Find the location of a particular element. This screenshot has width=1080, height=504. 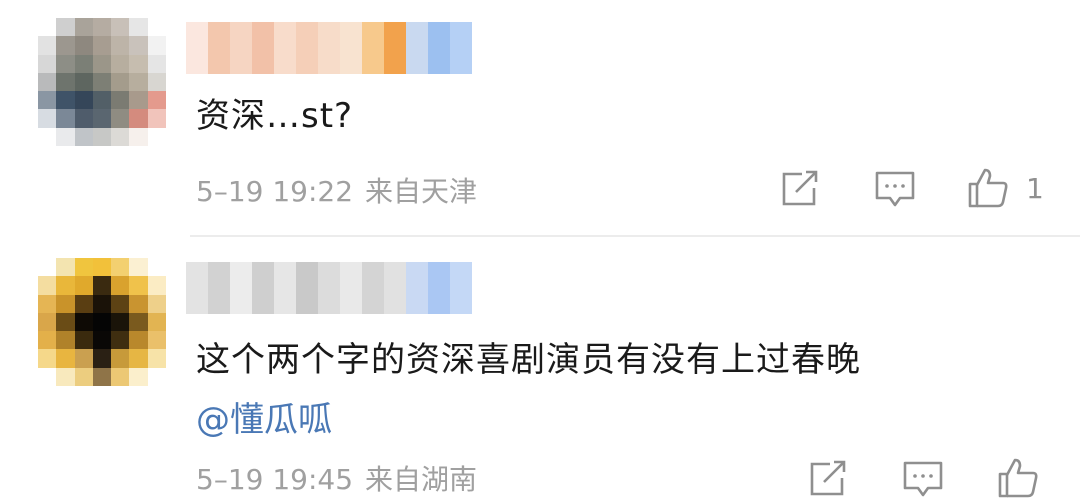

share-button is located at coordinates (828, 479).